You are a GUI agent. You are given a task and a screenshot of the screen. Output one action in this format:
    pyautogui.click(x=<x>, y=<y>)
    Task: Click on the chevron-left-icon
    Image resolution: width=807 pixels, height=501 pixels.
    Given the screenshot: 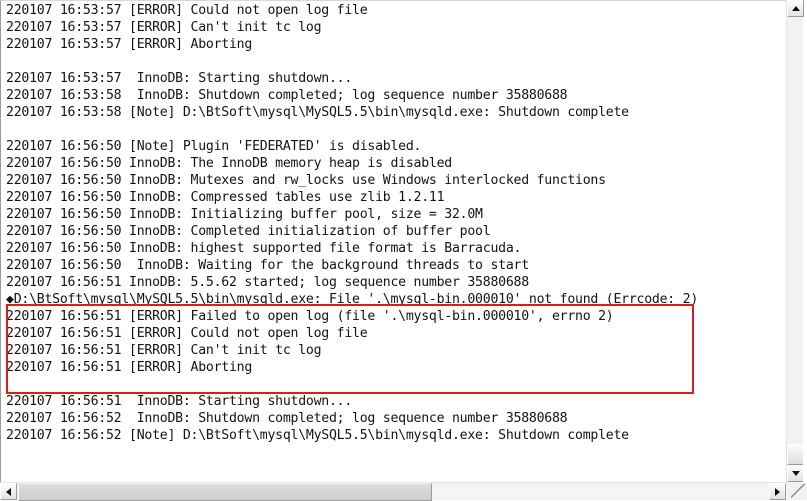 What is the action you would take?
    pyautogui.click(x=8, y=491)
    